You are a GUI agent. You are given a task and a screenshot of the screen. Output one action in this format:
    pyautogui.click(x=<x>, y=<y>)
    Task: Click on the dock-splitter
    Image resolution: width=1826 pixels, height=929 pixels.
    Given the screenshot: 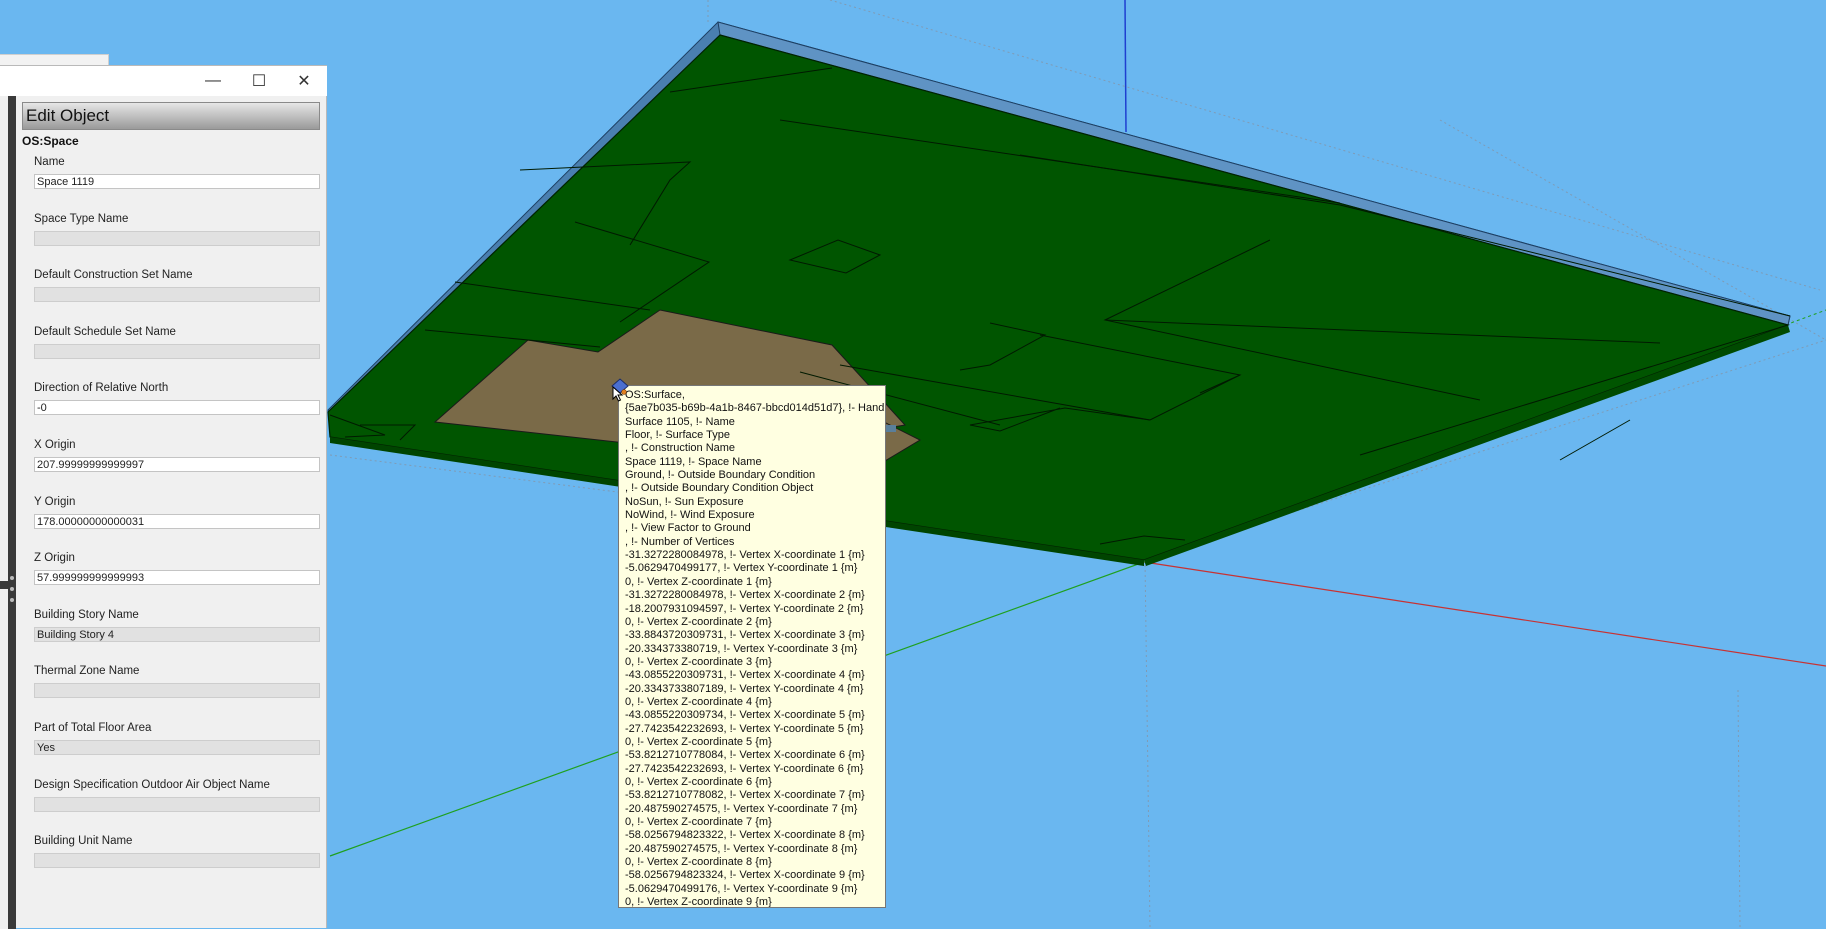 What is the action you would take?
    pyautogui.click(x=8, y=512)
    